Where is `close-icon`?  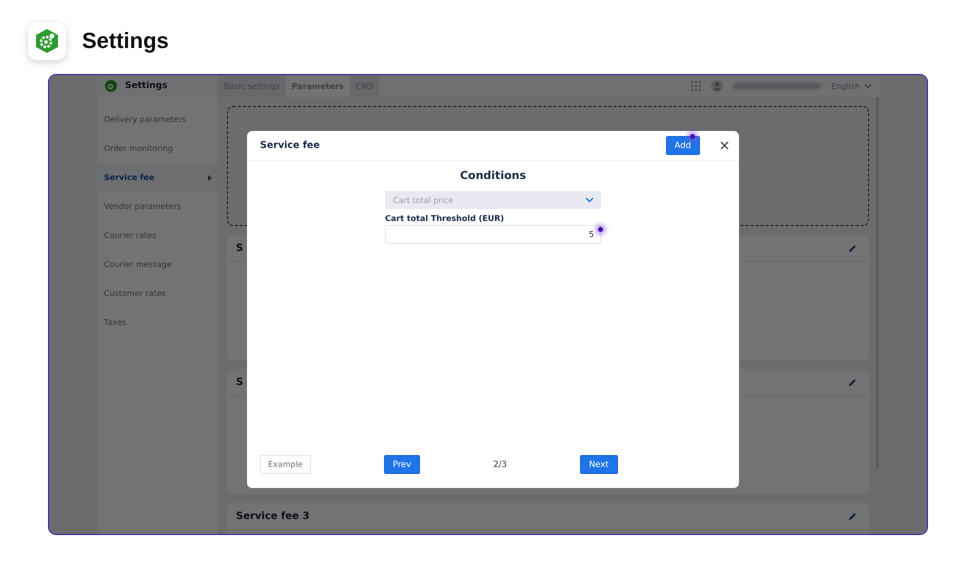
close-icon is located at coordinates (724, 145).